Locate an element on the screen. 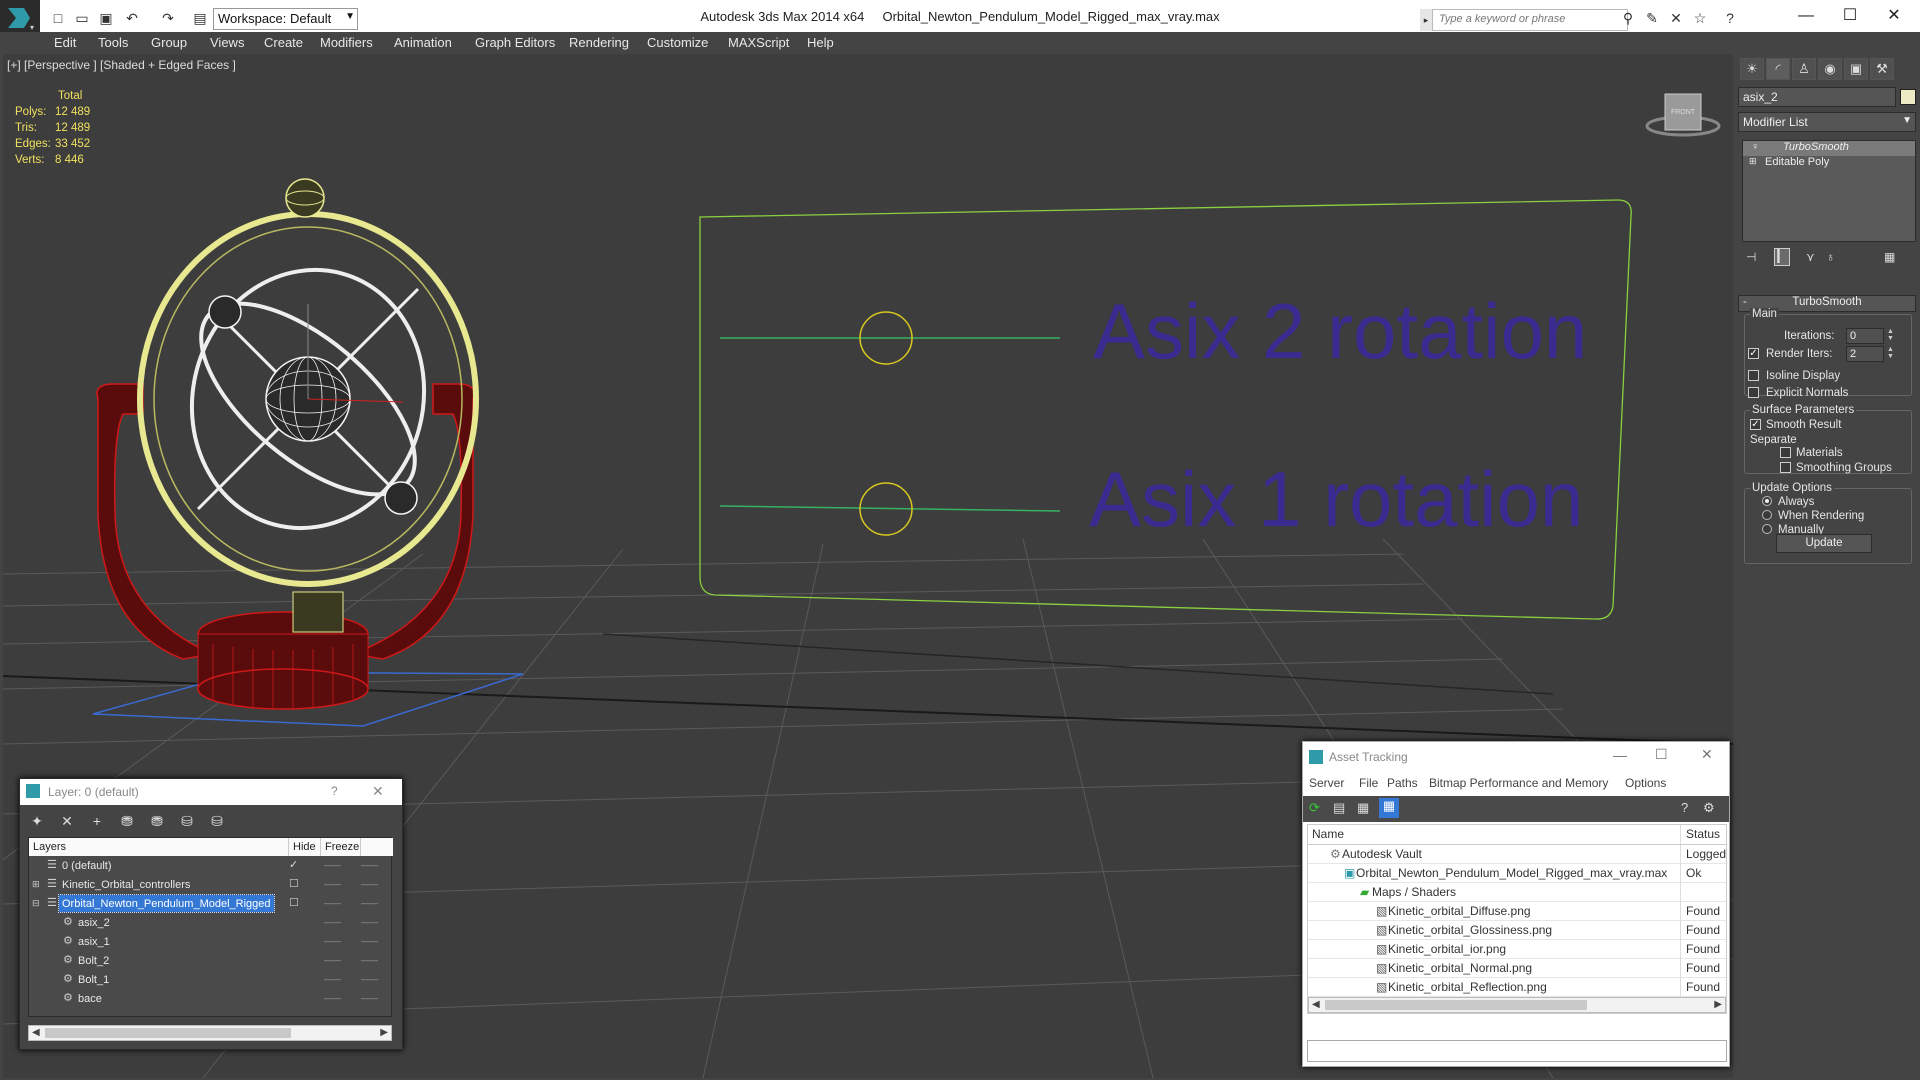  layer-row: ☰ 0 (default) ✓ —— —— is located at coordinates (210, 865).